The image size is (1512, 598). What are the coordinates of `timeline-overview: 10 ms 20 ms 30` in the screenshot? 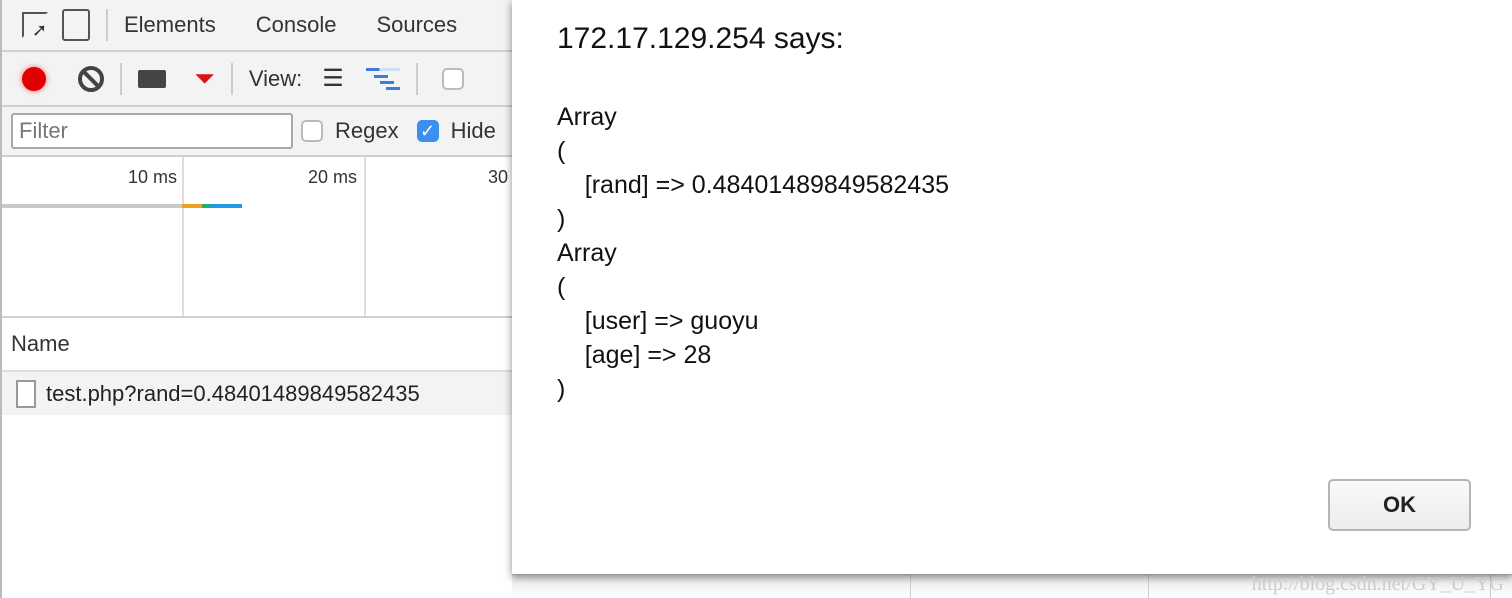 It's located at (261, 237).